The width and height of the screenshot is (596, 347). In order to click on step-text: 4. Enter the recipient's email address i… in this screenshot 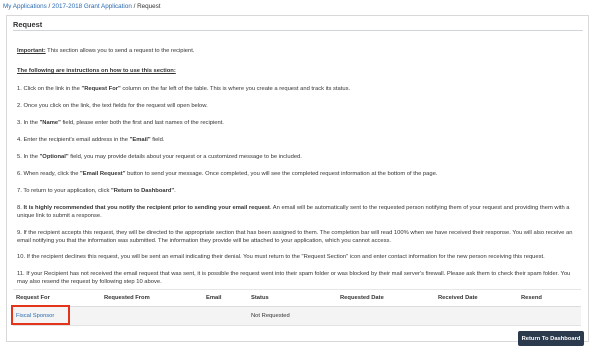, I will do `click(73, 140)`.